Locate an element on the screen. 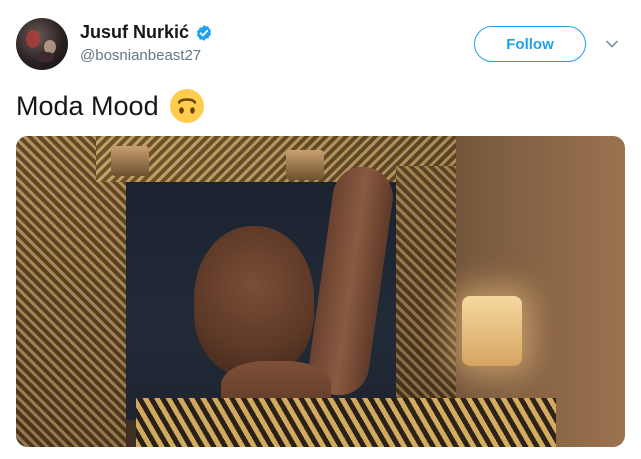 The height and width of the screenshot is (459, 641). follow-button: Follow is located at coordinates (530, 44).